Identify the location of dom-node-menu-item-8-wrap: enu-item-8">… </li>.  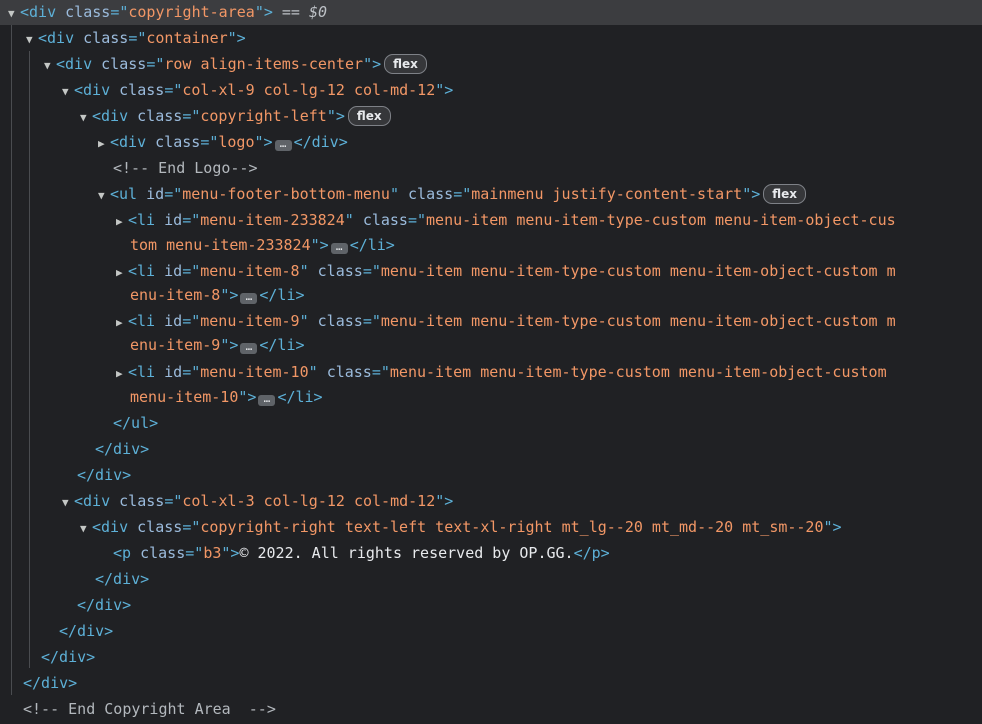
(152, 295).